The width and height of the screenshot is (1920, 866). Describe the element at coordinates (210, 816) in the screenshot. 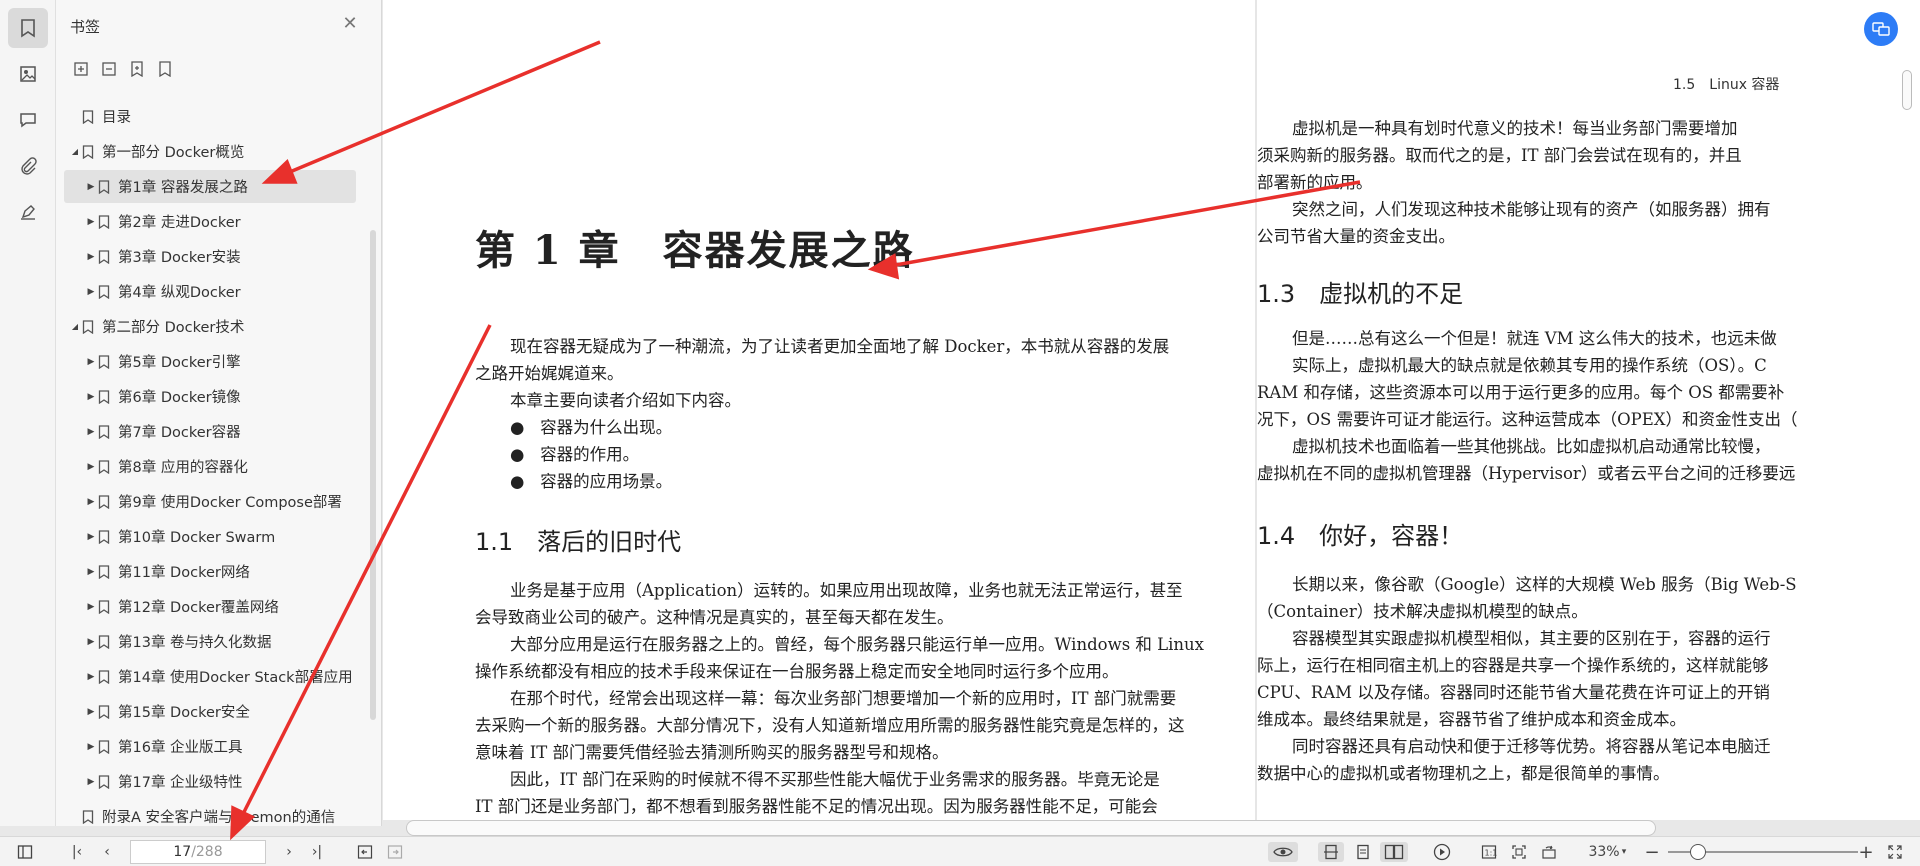

I see `bookmark-item: 附录A 安全客户端与daemon的通信` at that location.